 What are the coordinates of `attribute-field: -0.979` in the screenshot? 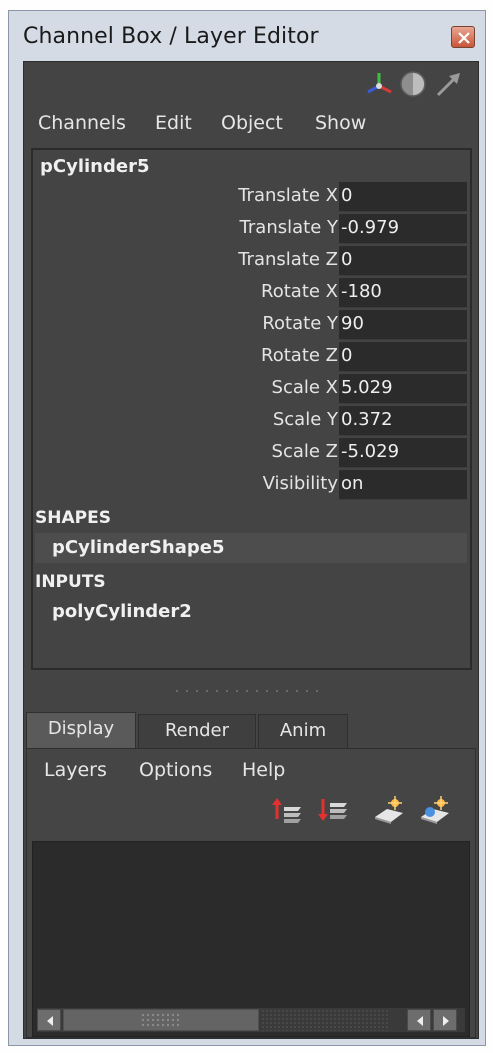 It's located at (403, 229).